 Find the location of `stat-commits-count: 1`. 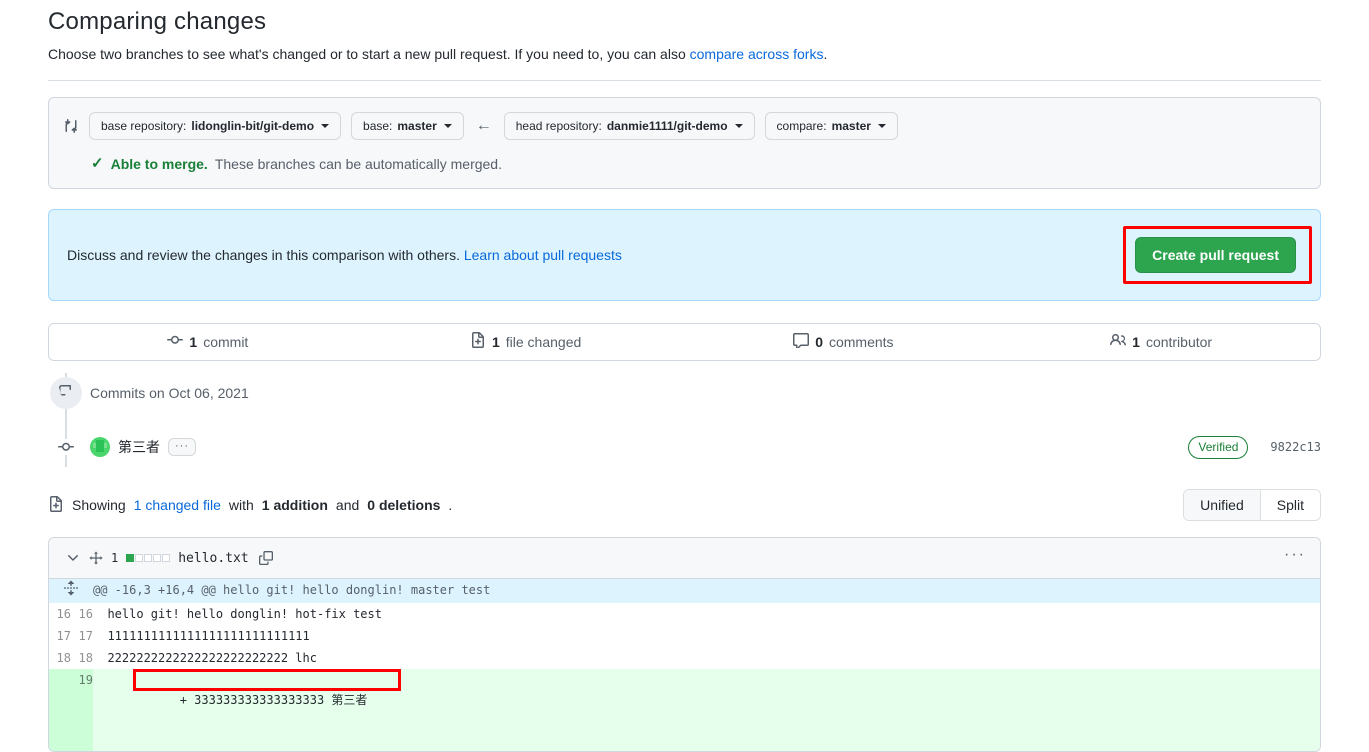

stat-commits-count: 1 is located at coordinates (193, 342).